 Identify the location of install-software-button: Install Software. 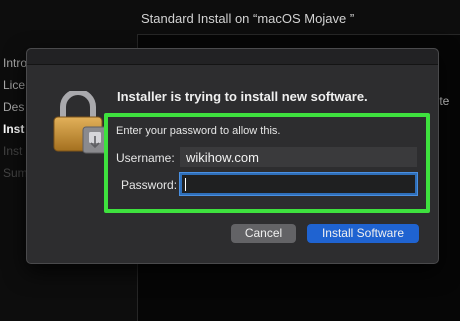
(363, 233).